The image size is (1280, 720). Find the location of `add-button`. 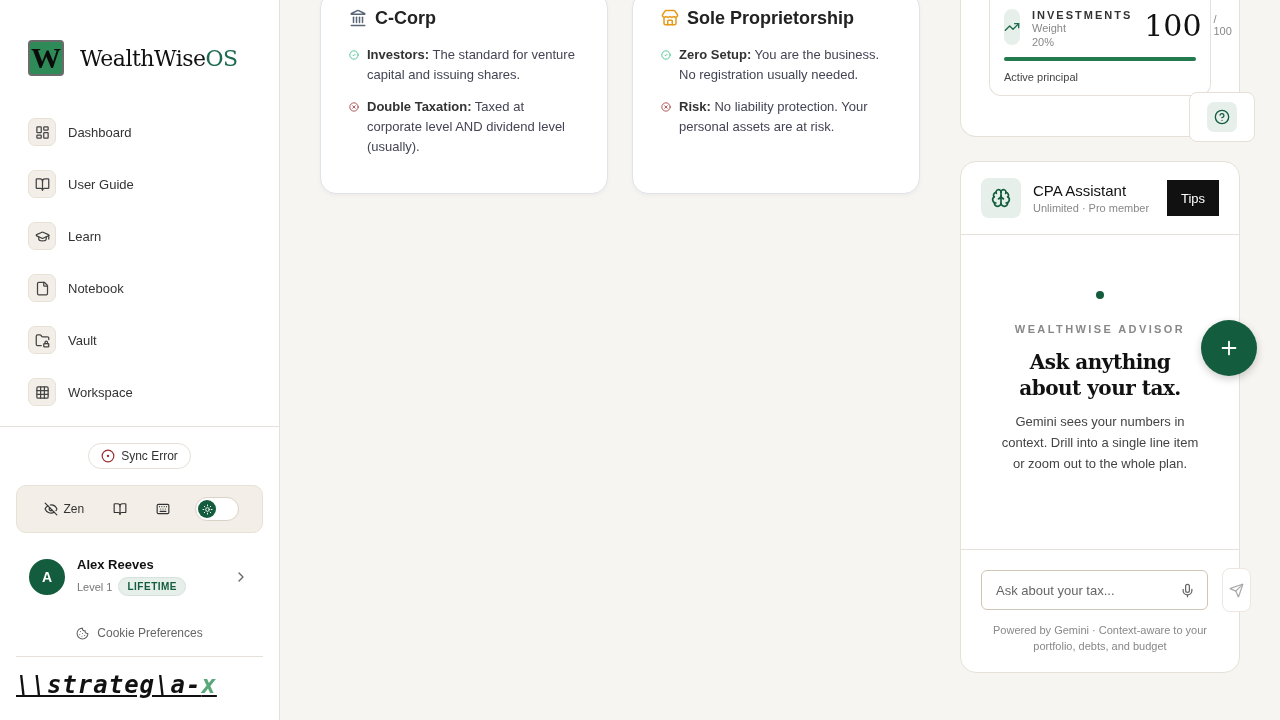

add-button is located at coordinates (1229, 348).